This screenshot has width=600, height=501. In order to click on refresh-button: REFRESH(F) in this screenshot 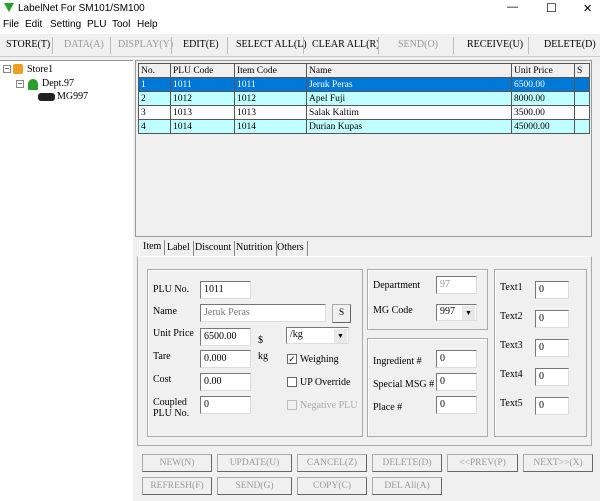, I will do `click(177, 486)`.